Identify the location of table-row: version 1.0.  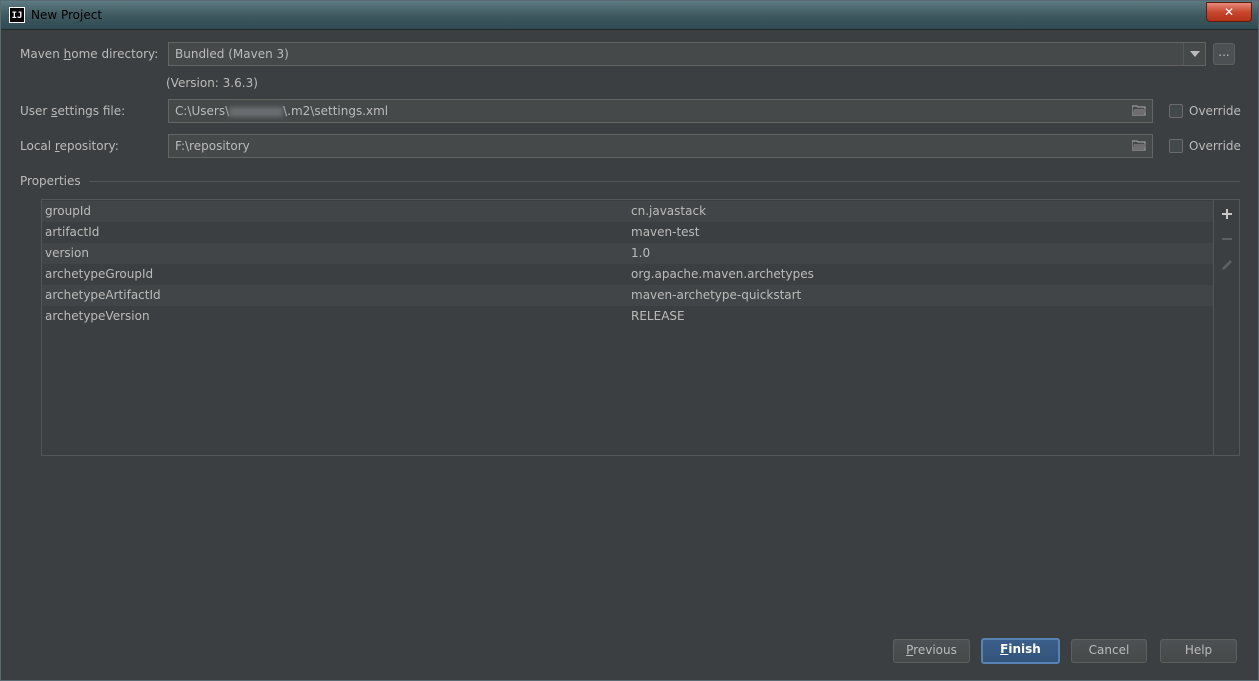
(627, 253).